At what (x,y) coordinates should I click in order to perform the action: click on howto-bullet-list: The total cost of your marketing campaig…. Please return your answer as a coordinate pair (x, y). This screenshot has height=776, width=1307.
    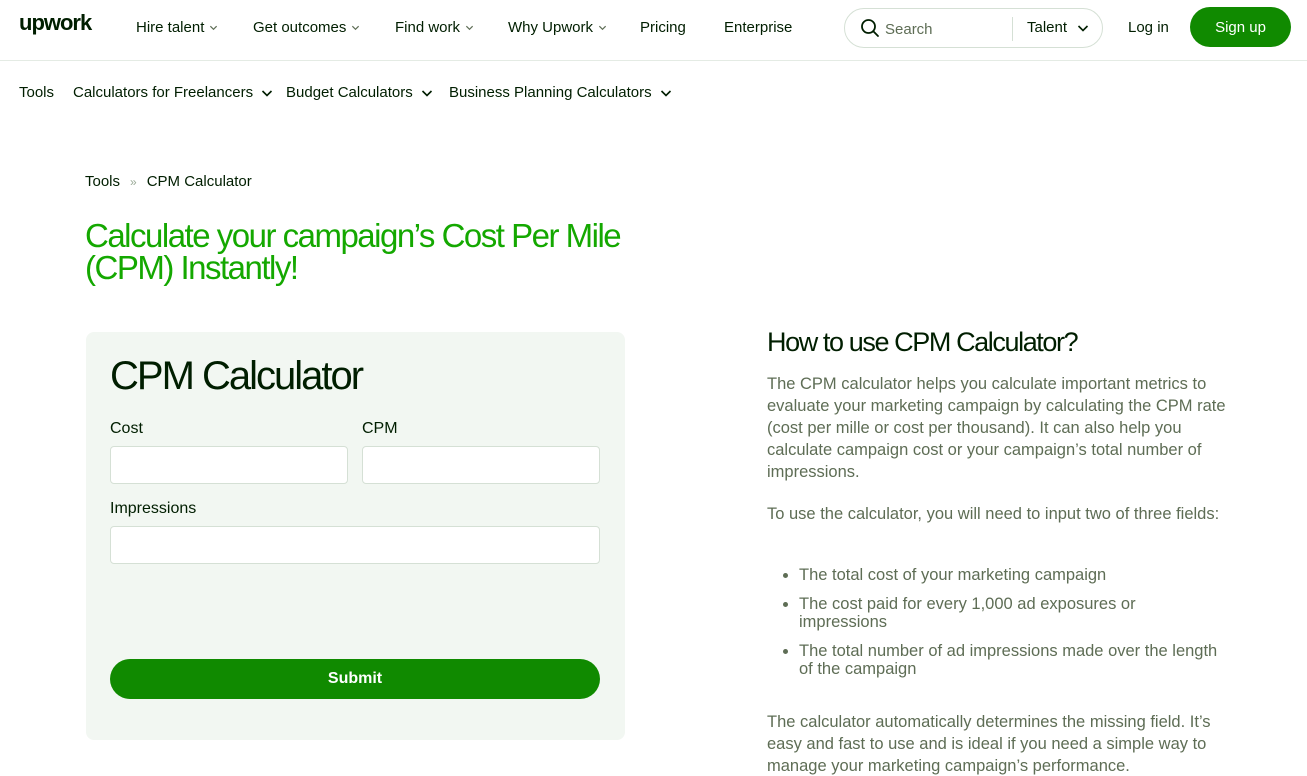
    Looking at the image, I should click on (1004, 627).